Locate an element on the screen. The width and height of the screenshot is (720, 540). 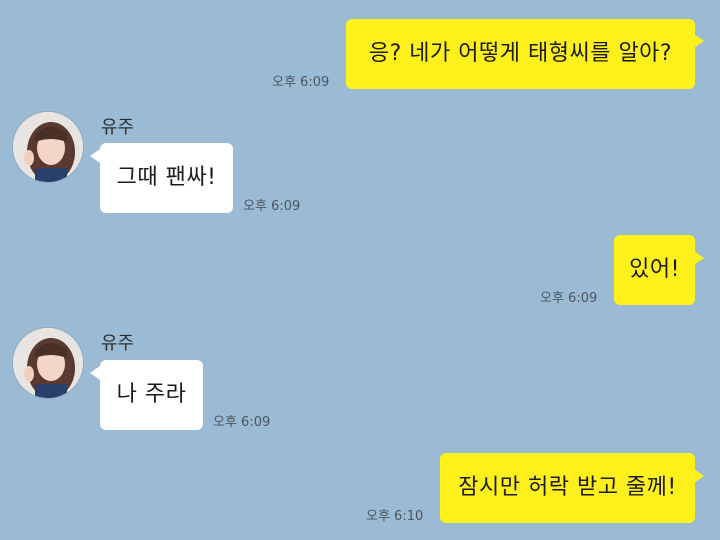
message-bubble: 응? 네가 어떻게 태형씨를 알아? is located at coordinates (520, 54).